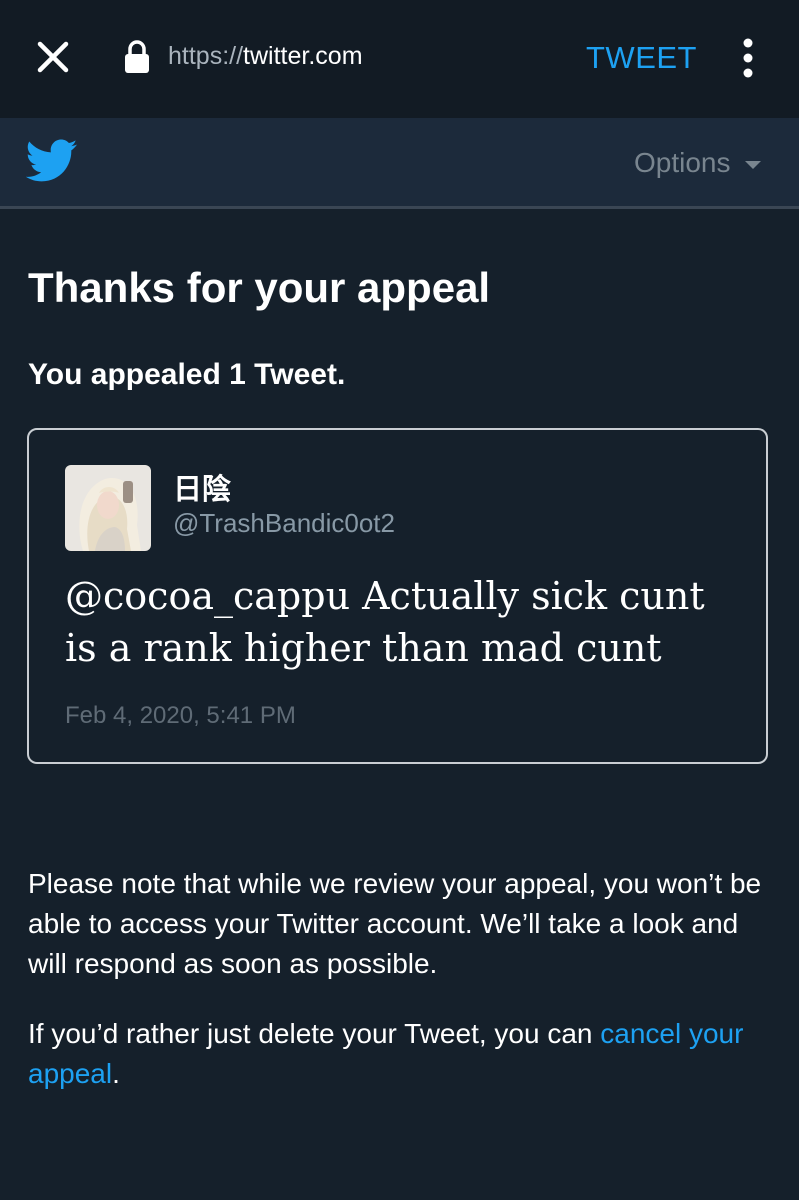  I want to click on url-display: https://twitter.com, so click(265, 56).